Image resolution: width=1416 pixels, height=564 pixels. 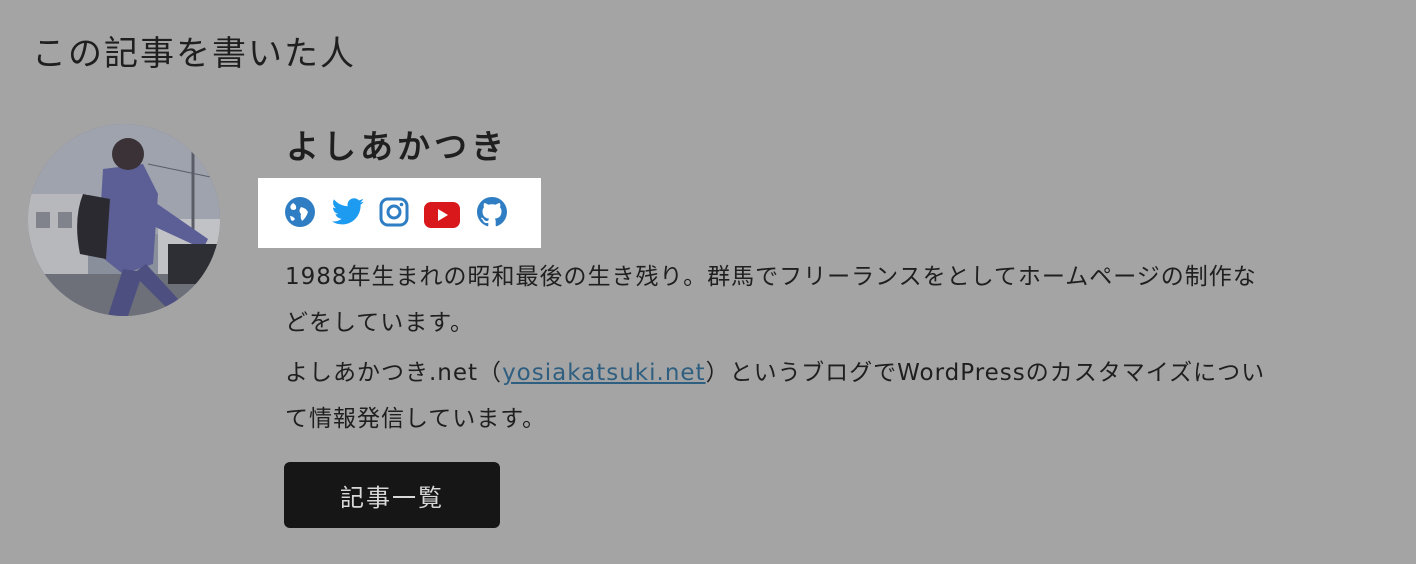 I want to click on github-icon, so click(x=492, y=212).